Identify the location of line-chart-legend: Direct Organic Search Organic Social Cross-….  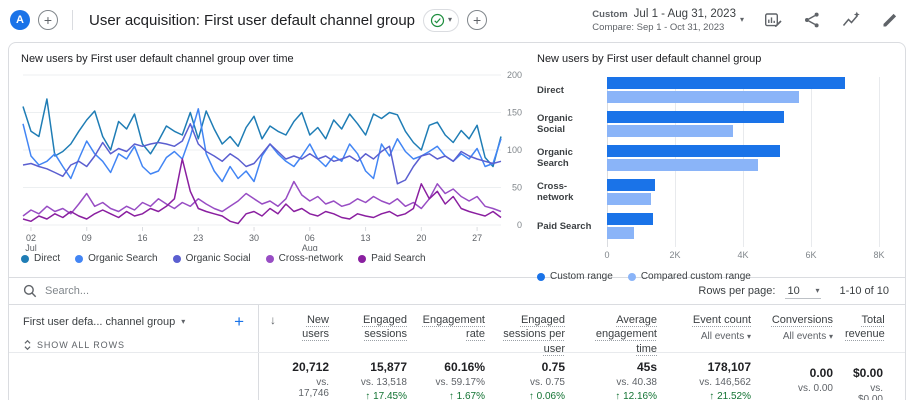
(275, 258).